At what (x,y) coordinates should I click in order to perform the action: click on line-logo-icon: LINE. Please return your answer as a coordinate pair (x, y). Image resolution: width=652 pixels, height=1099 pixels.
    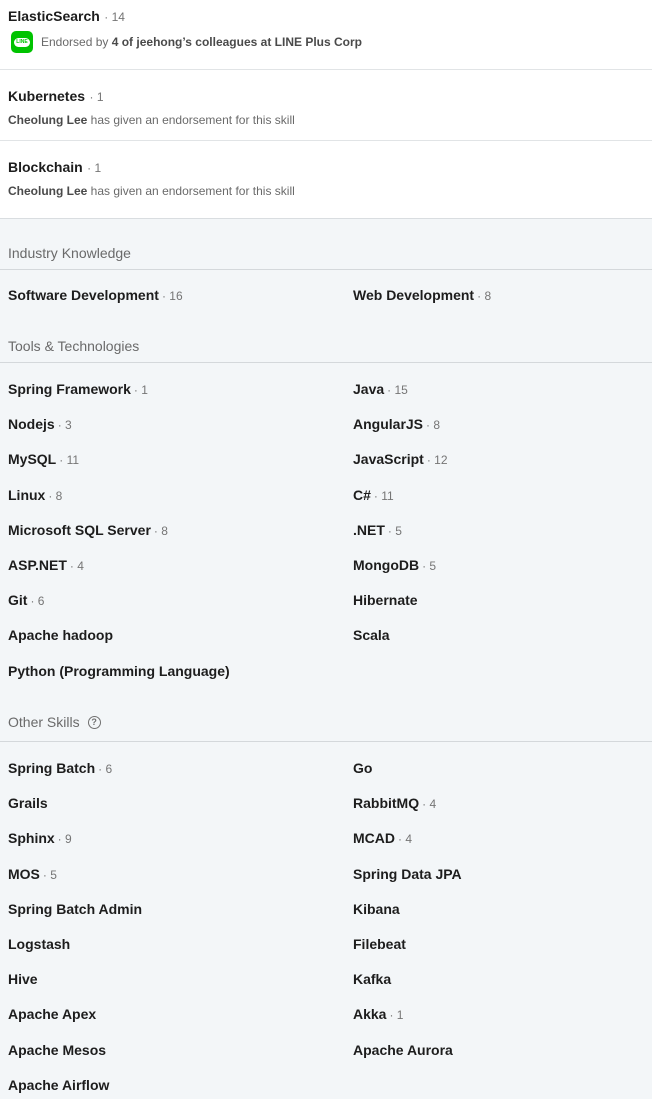
    Looking at the image, I should click on (22, 42).